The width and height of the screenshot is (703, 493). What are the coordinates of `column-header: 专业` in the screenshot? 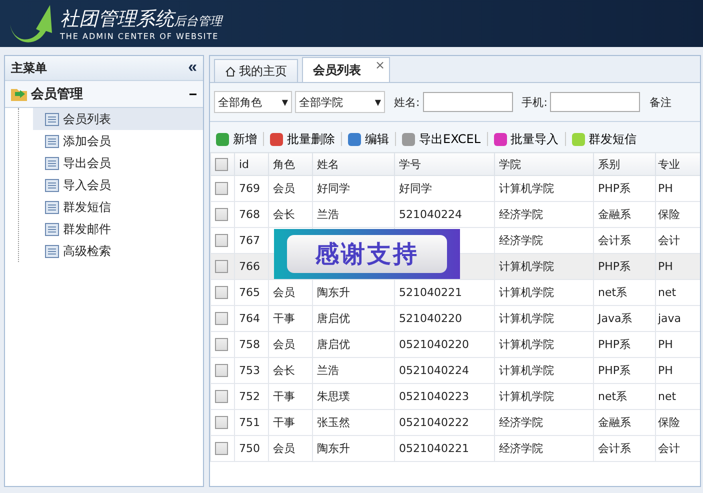 It's located at (678, 164).